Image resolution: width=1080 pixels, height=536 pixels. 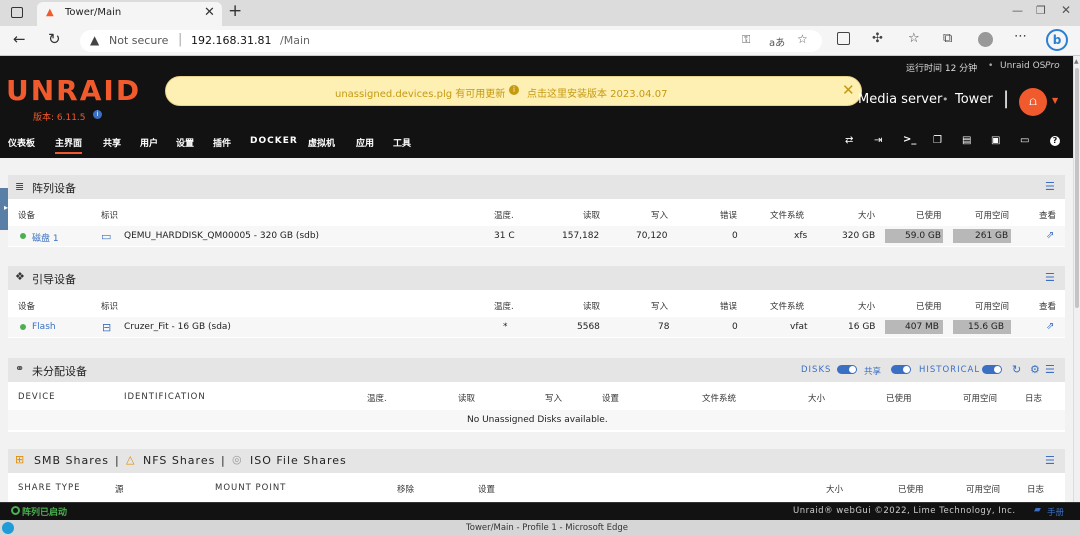 I want to click on nfs-shares-tab: NFS Shares, so click(x=179, y=460).